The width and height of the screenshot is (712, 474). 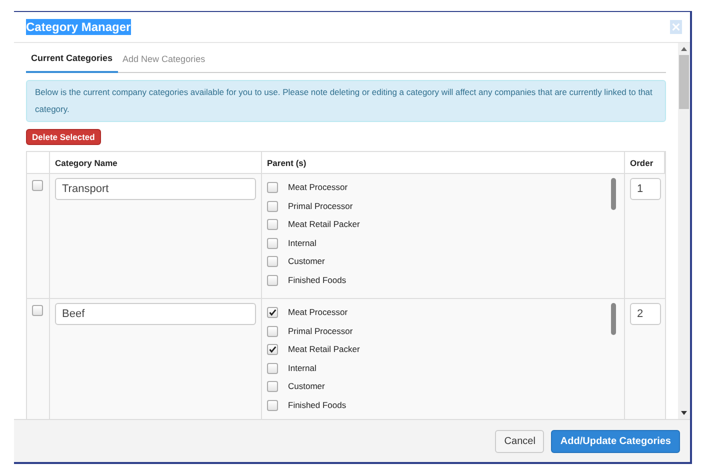 What do you see at coordinates (164, 59) in the screenshot?
I see `tab: Add New Categories` at bounding box center [164, 59].